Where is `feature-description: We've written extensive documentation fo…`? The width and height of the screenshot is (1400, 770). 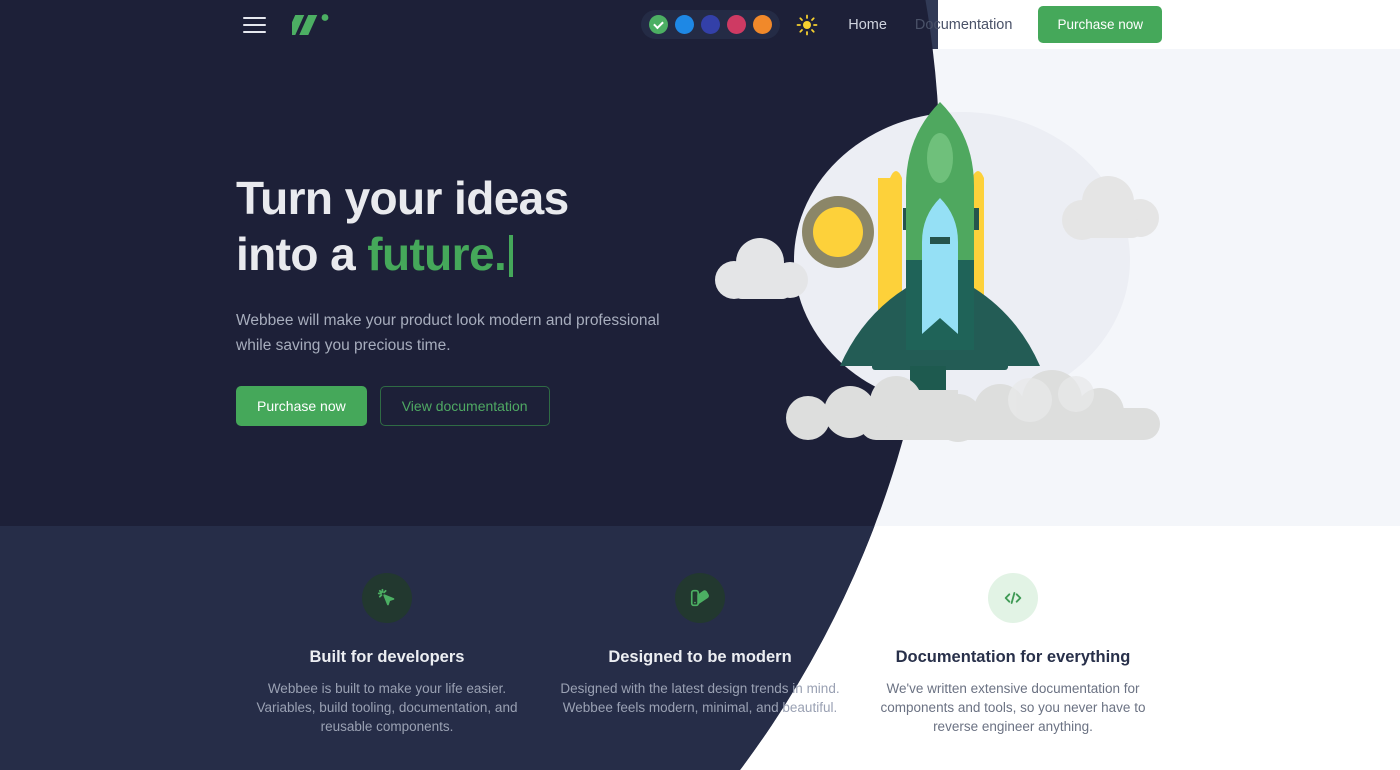 feature-description: We've written extensive documentation fo… is located at coordinates (1013, 707).